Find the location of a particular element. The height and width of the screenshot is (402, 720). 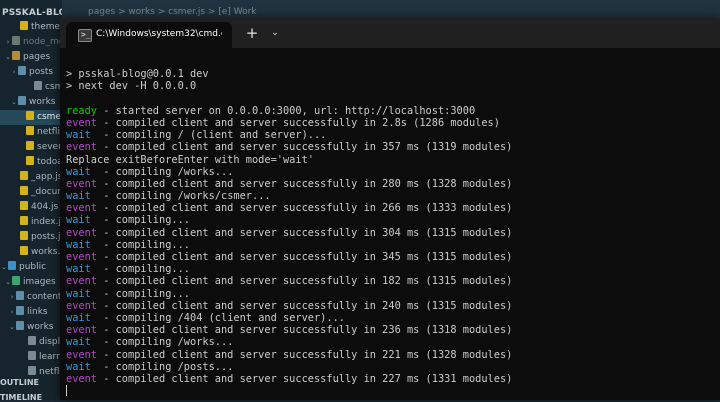

explorer-title: PSSKAL-BLOG is located at coordinates (32, 13).